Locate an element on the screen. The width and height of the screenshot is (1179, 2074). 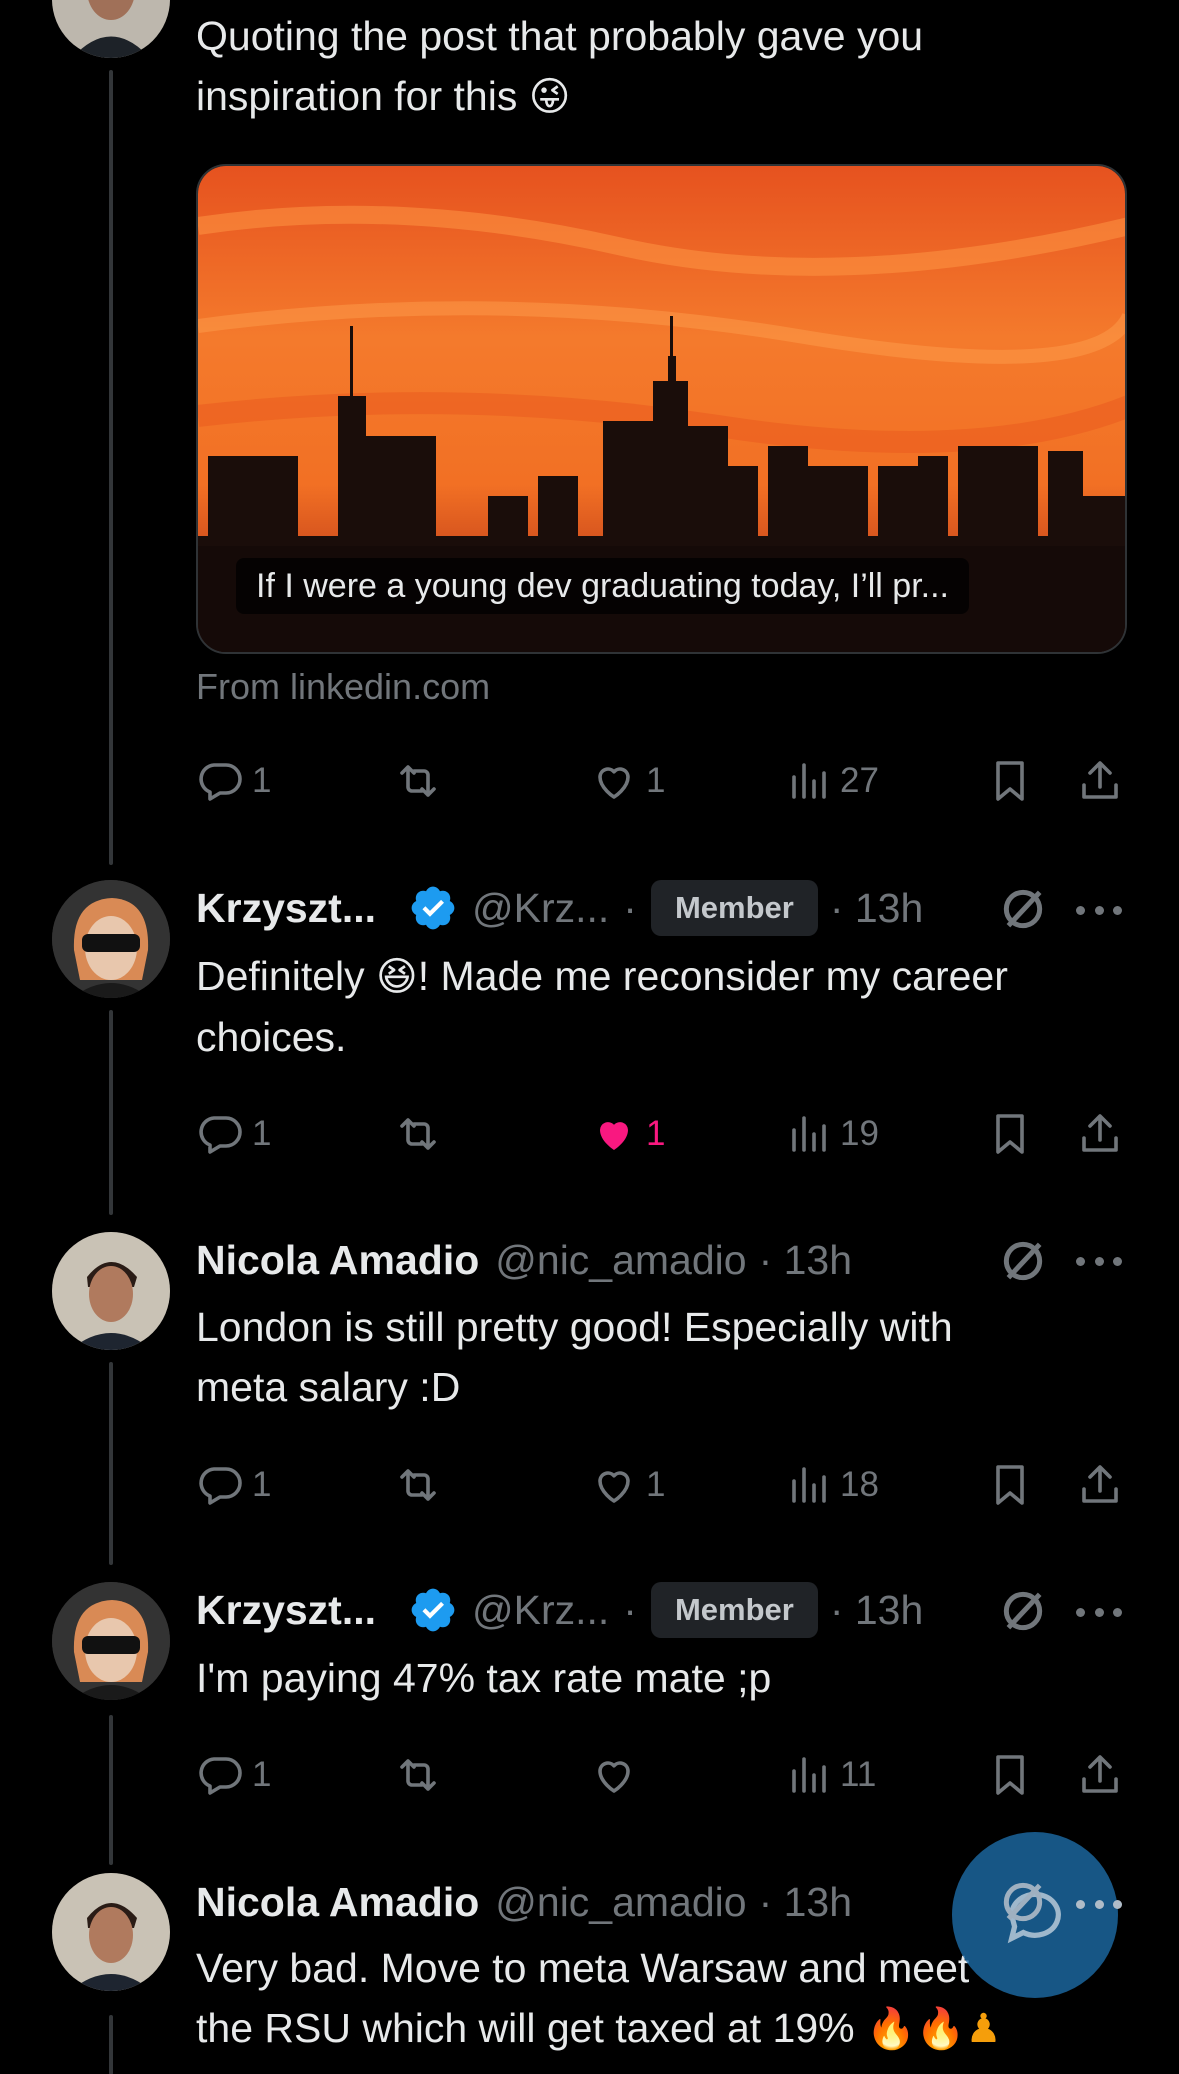
emoji: 😆 is located at coordinates (397, 977).